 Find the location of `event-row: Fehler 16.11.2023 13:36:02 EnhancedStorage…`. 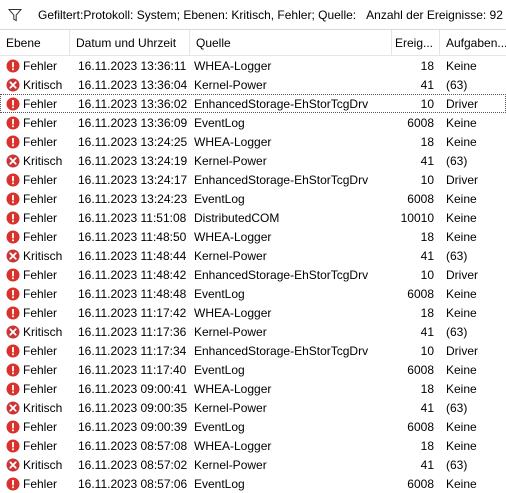

event-row: Fehler 16.11.2023 13:36:02 EnhancedStorage… is located at coordinates (253, 103).